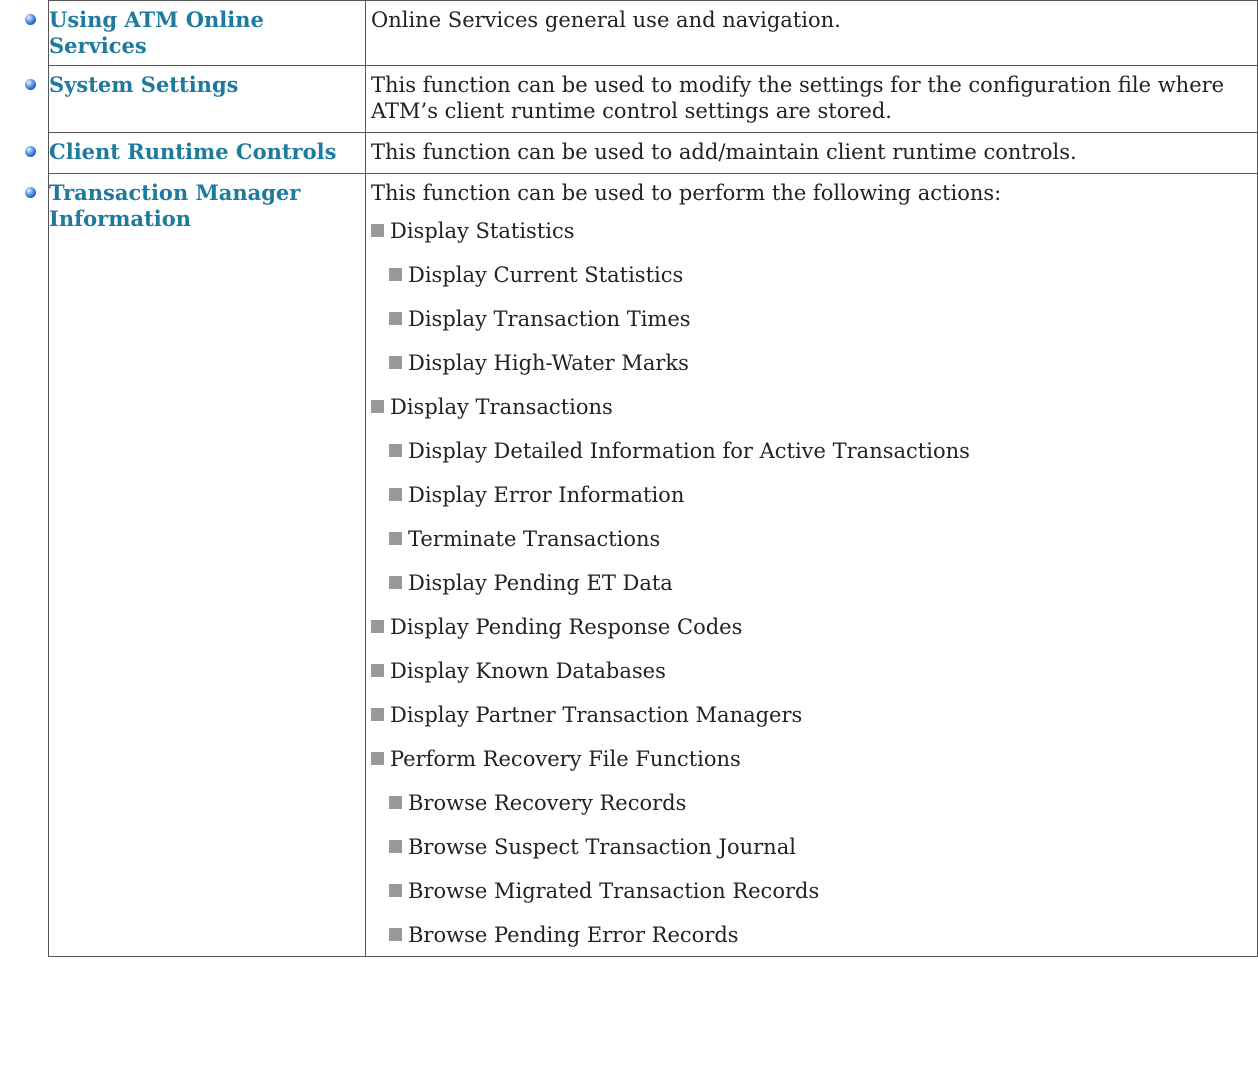  I want to click on link-using-atm-online-services: Using ATM Online Services, so click(156, 32).